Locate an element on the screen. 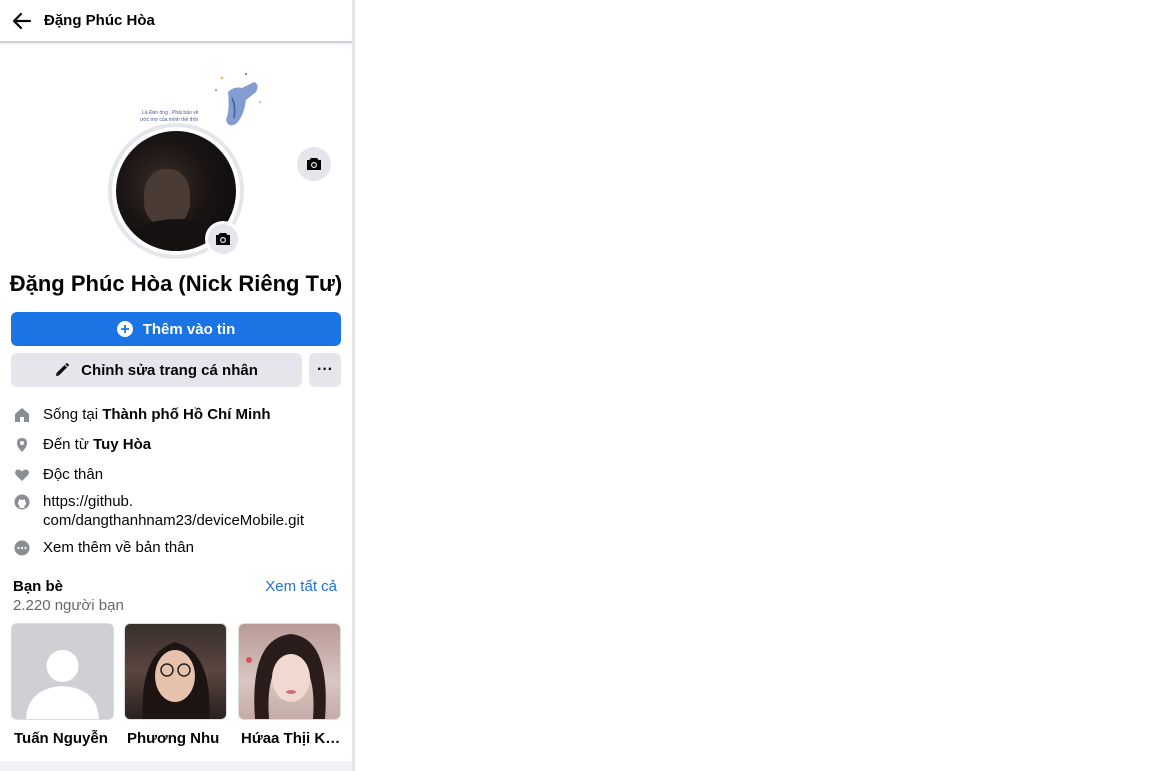 Image resolution: width=1152 pixels, height=771 pixels. more-icon: ··· is located at coordinates (325, 369).